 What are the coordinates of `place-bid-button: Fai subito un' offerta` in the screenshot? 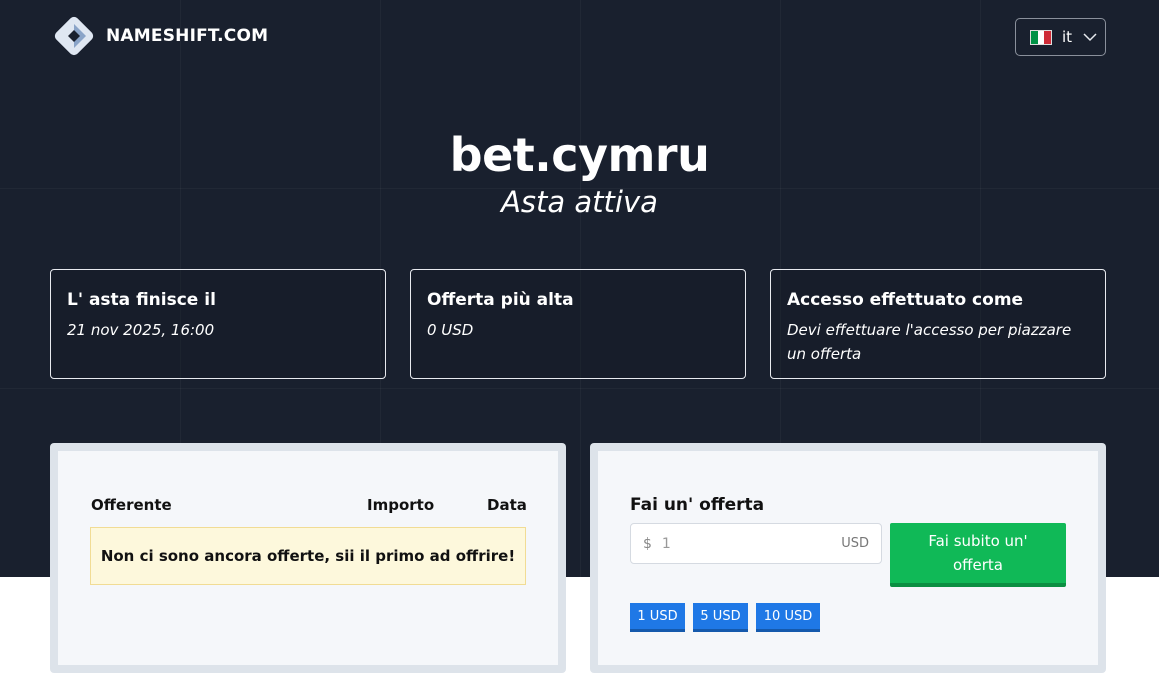 It's located at (978, 555).